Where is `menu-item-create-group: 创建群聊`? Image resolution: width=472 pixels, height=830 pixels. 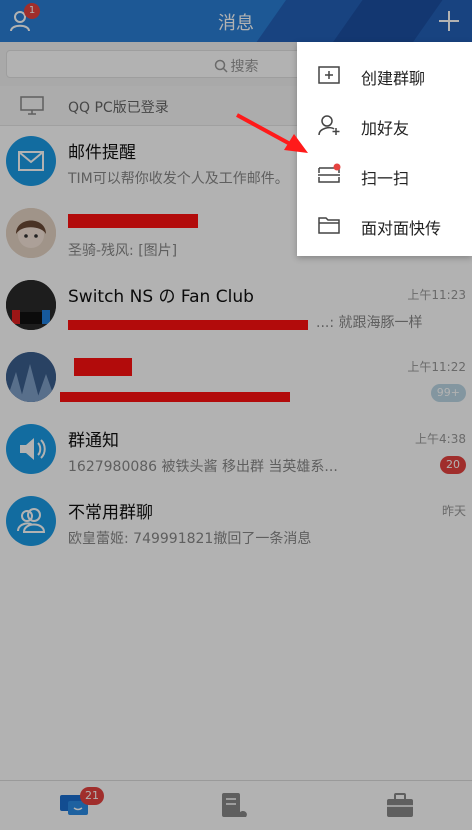 menu-item-create-group: 创建群聊 is located at coordinates (384, 75).